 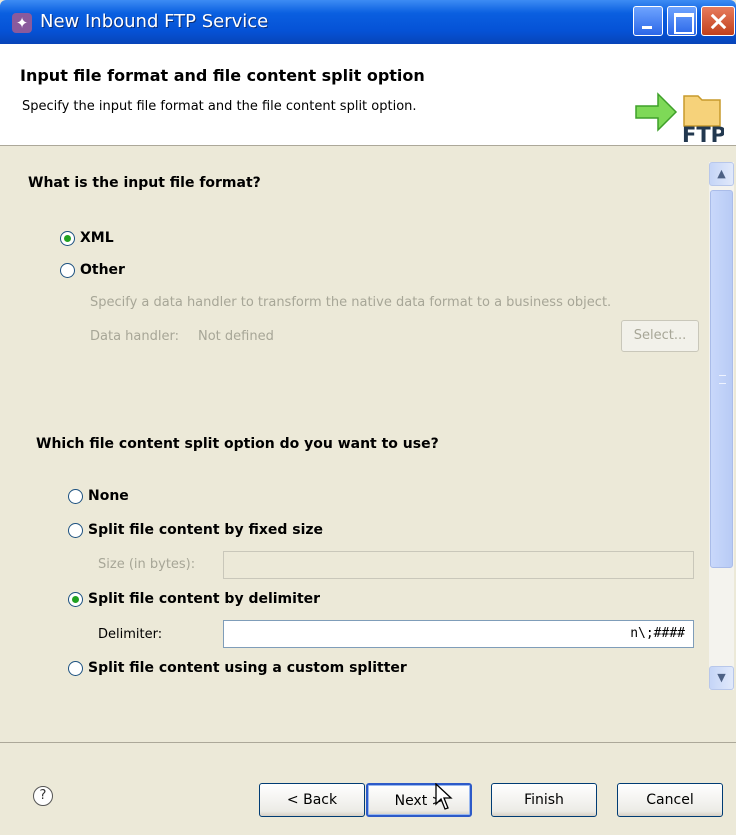 What do you see at coordinates (204, 599) in the screenshot?
I see `radio-label: Split file content by delimiter` at bounding box center [204, 599].